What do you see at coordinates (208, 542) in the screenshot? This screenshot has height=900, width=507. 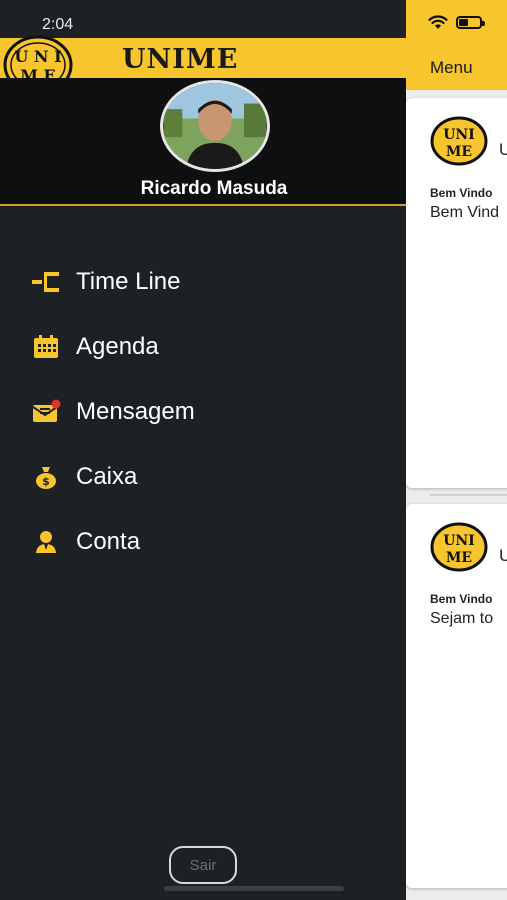 I see `menu-item-conta: Conta` at bounding box center [208, 542].